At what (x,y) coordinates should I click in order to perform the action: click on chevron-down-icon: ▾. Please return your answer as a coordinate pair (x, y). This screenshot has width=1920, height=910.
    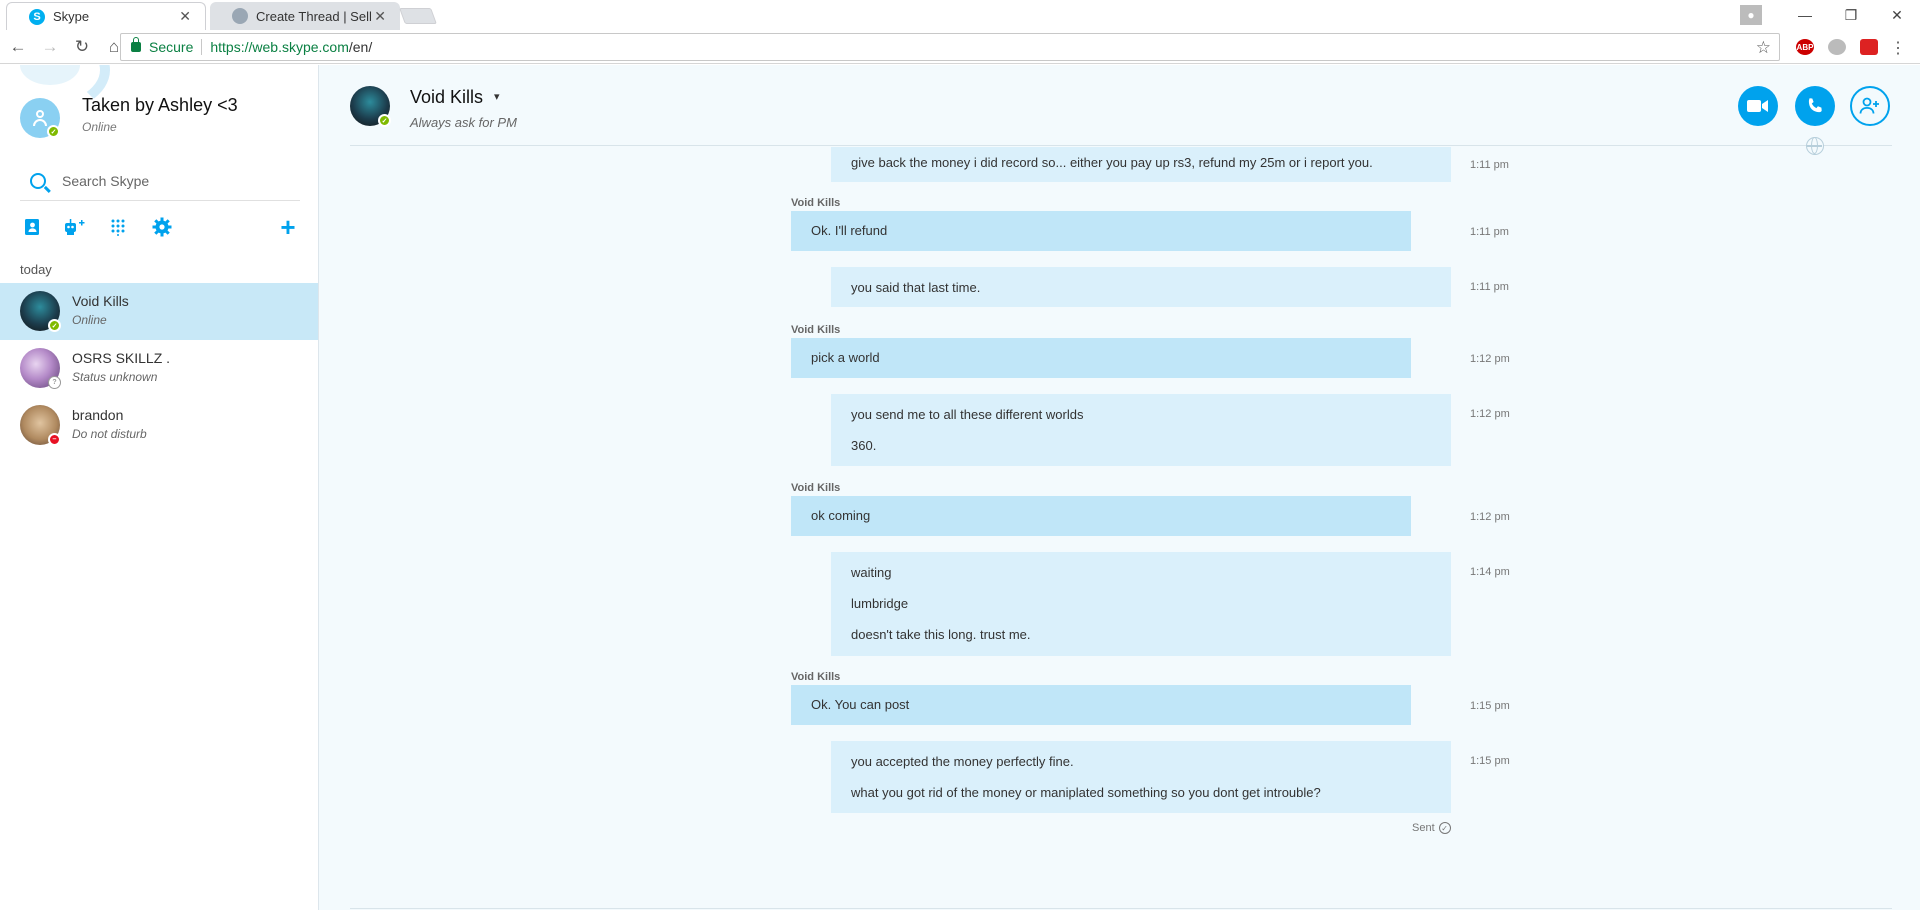
    Looking at the image, I should click on (497, 96).